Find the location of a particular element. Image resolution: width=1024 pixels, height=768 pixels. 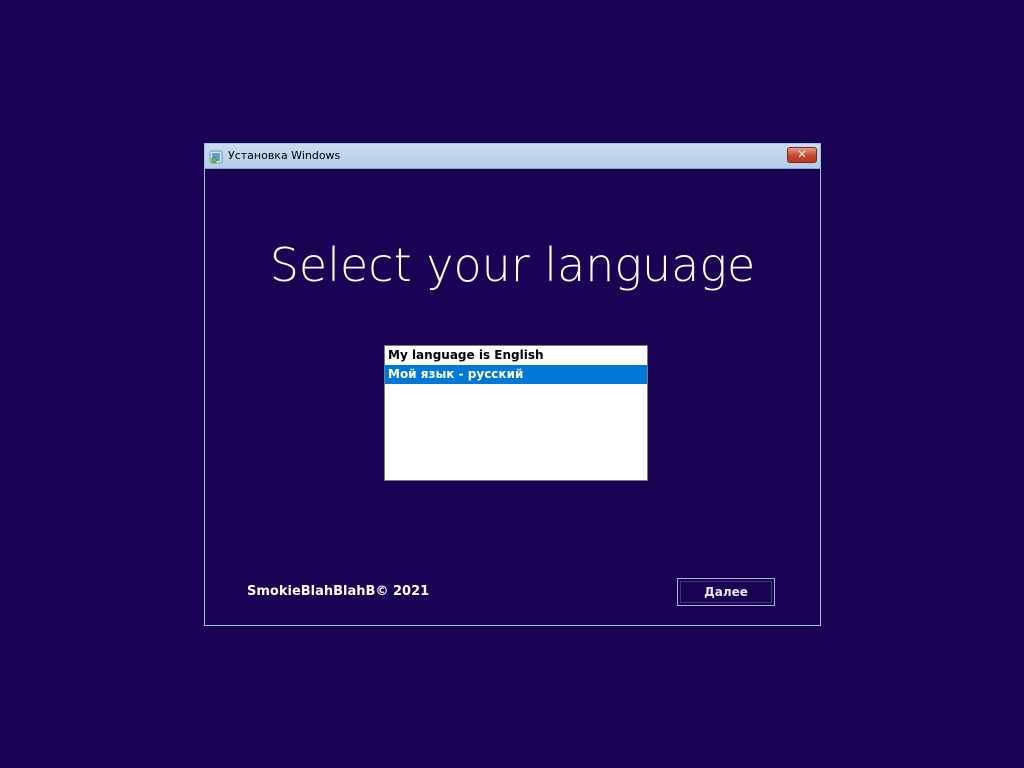

close-icon: ✕ is located at coordinates (802, 154).